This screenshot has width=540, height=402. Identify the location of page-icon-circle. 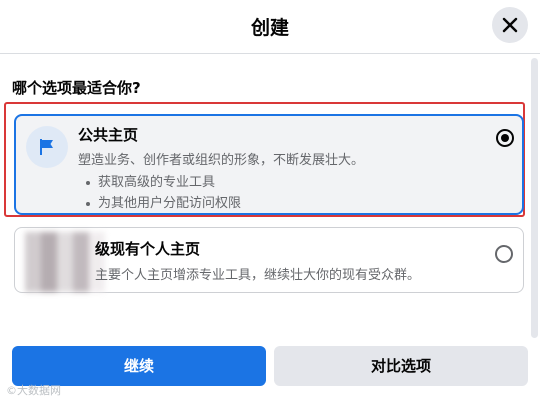
(47, 147).